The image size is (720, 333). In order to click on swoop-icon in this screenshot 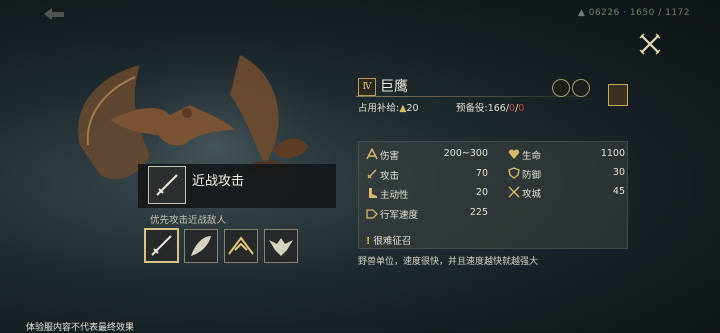, I will do `click(241, 245)`.